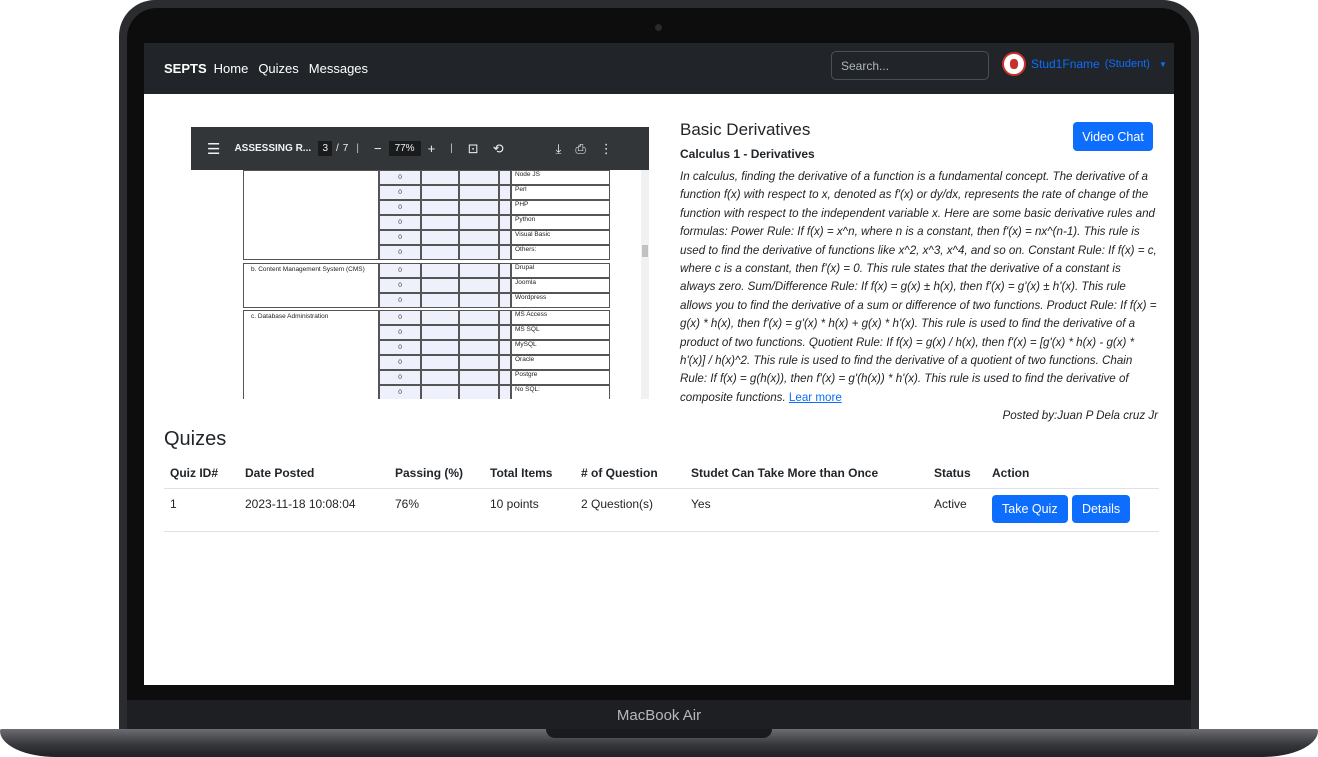 This screenshot has width=1318, height=757. I want to click on print-icon: ⎙, so click(580, 149).